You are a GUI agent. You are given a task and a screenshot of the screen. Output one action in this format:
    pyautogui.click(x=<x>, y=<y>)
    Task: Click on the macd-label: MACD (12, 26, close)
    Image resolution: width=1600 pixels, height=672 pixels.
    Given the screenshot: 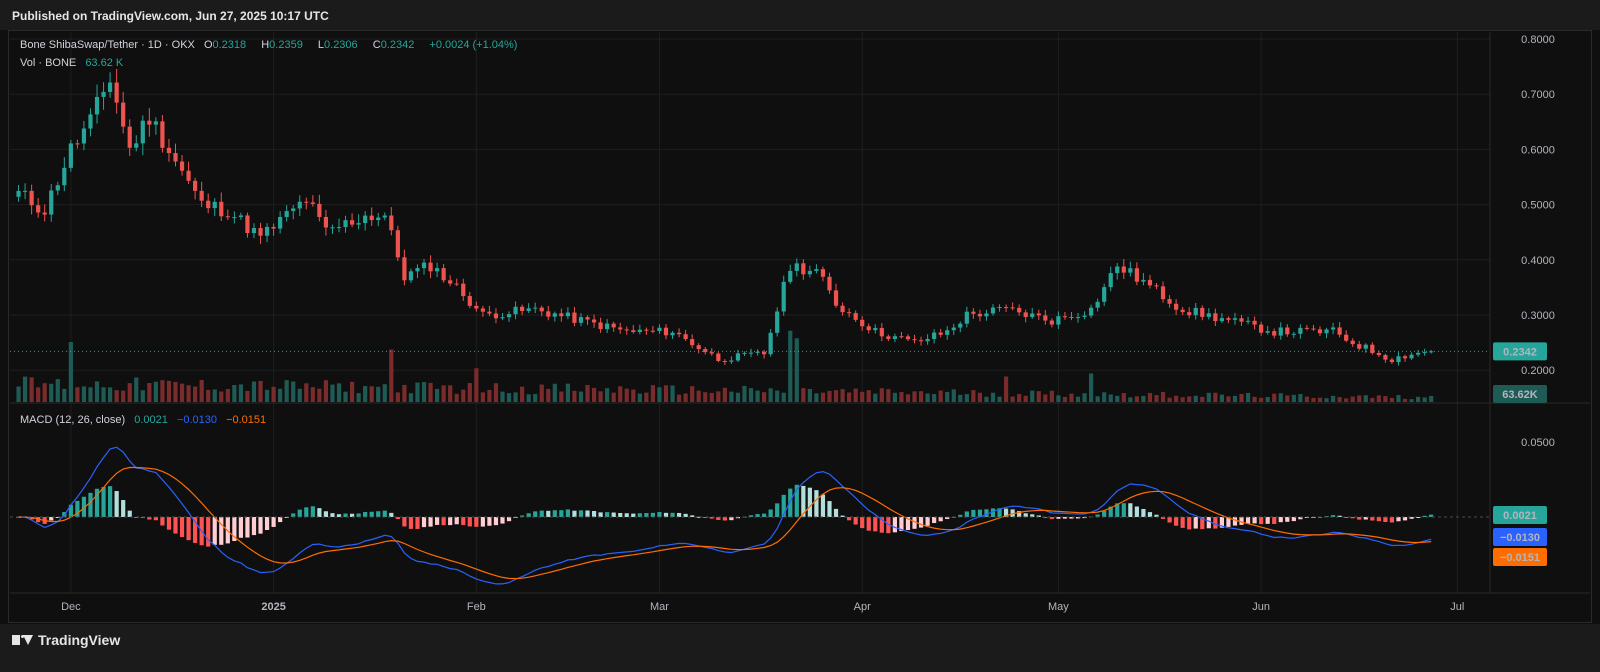 What is the action you would take?
    pyautogui.click(x=72, y=420)
    